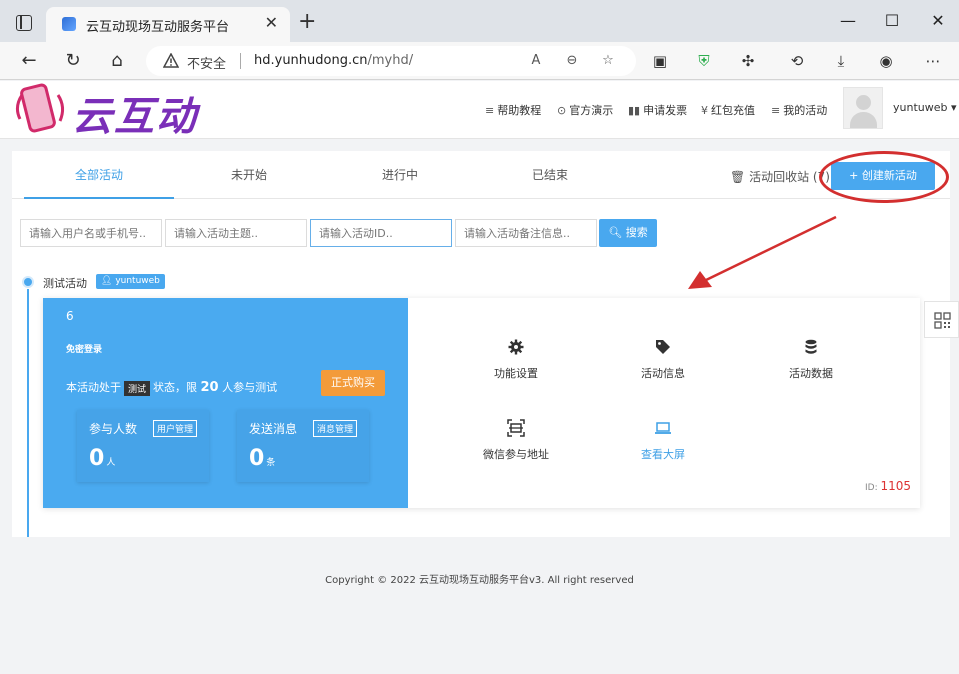  What do you see at coordinates (171, 60) in the screenshot?
I see `warning-icon` at bounding box center [171, 60].